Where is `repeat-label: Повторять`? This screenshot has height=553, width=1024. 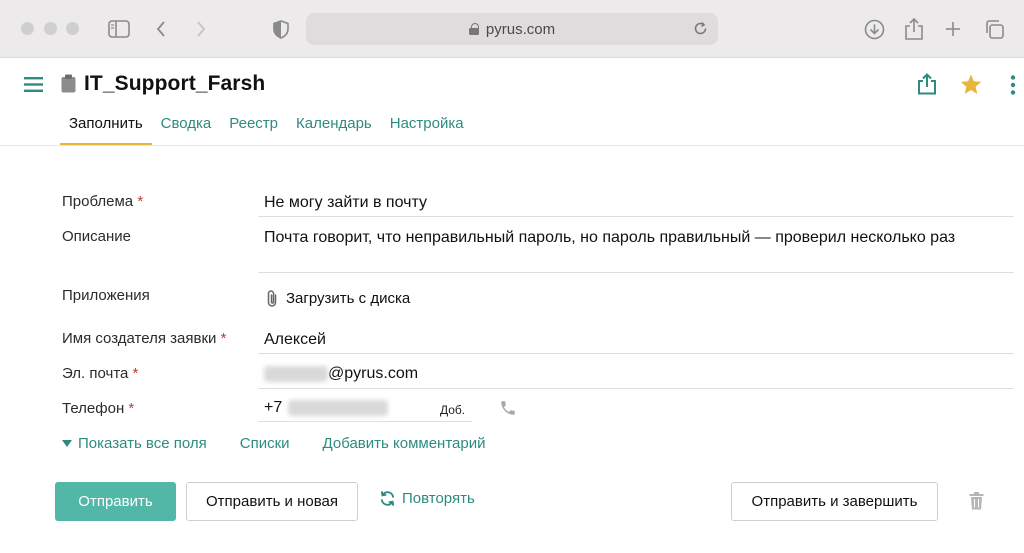
repeat-label: Повторять is located at coordinates (438, 498).